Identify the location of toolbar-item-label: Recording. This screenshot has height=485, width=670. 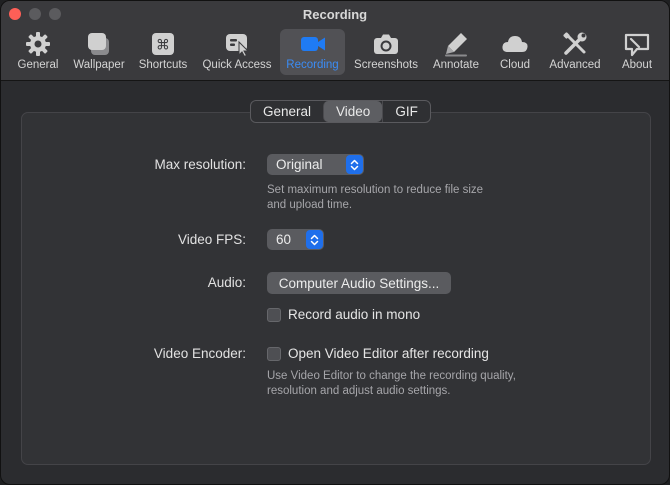
(312, 65).